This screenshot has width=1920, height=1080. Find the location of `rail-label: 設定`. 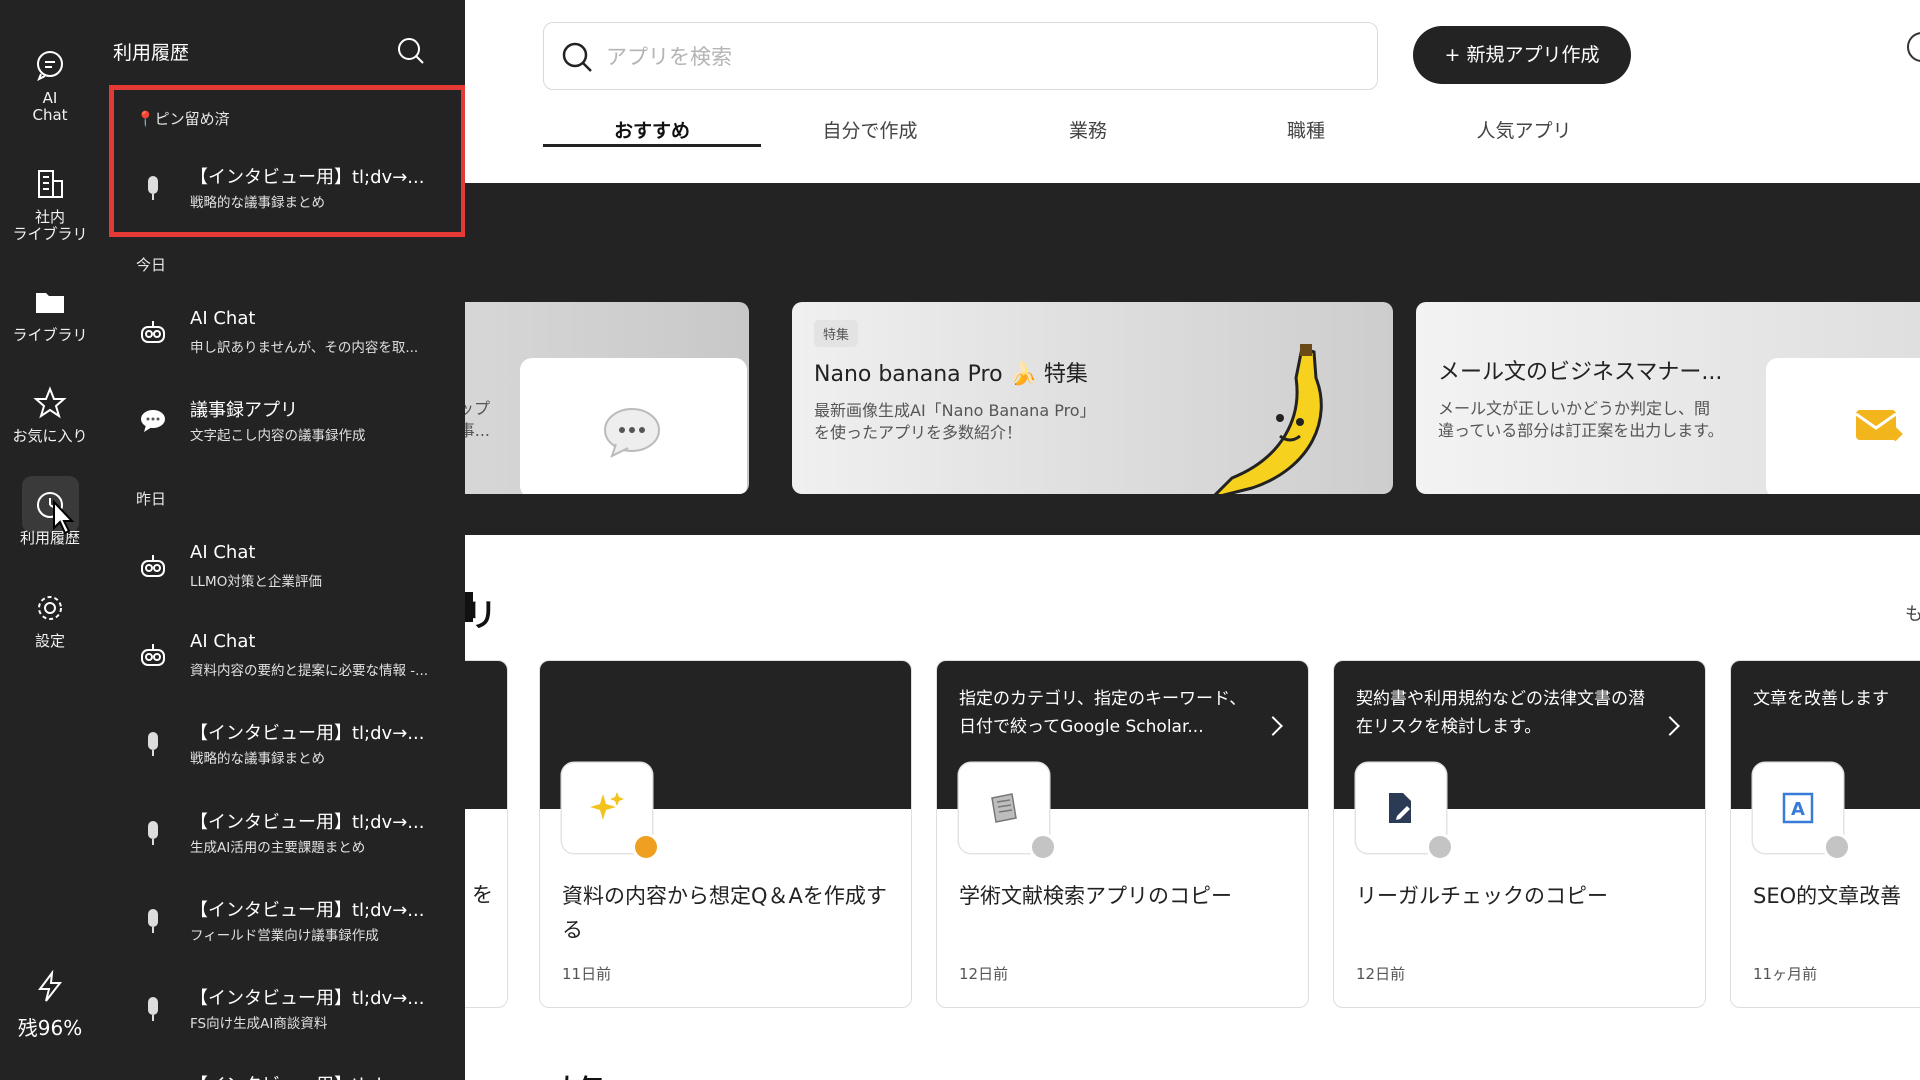

rail-label: 設定 is located at coordinates (49, 641).